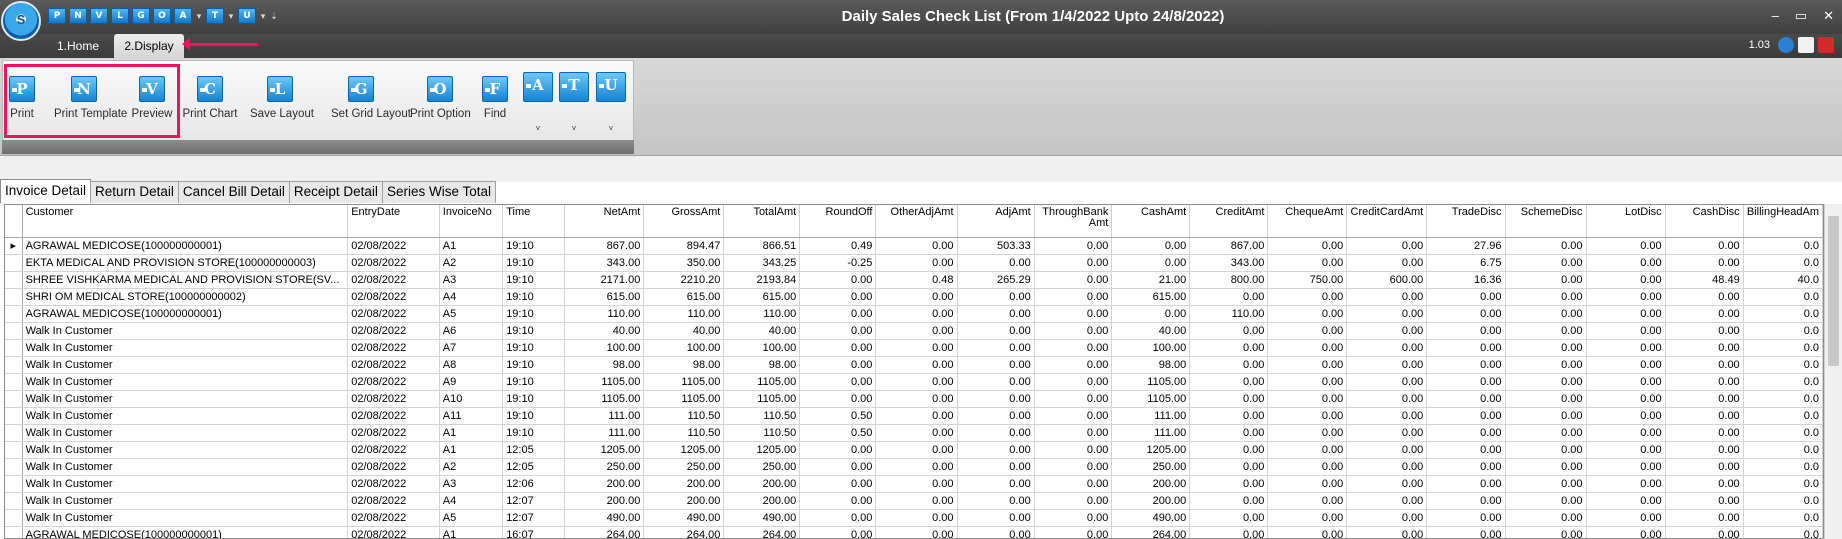 This screenshot has height=539, width=1842. Describe the element at coordinates (838, 263) in the screenshot. I see `table-cell: -0.25` at that location.